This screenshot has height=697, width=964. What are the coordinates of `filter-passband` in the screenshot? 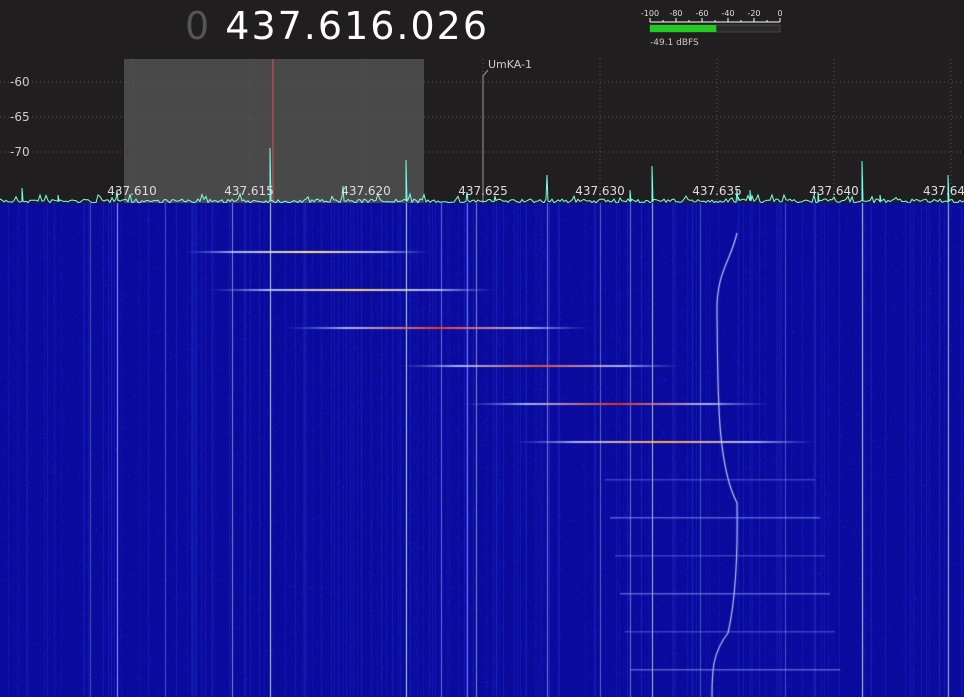 It's located at (274, 131).